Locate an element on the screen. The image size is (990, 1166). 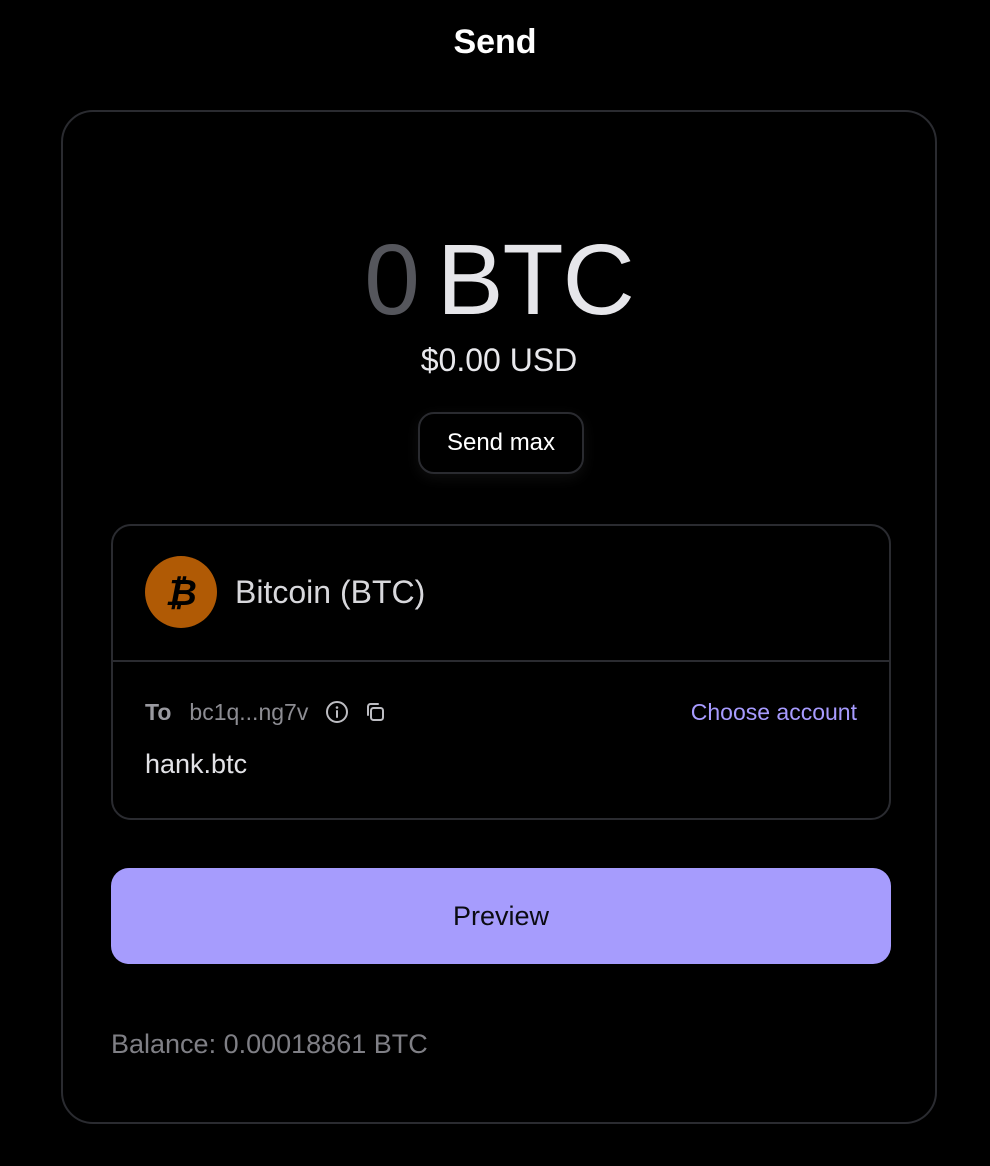
asset-name: Bitcoin (BTC) is located at coordinates (330, 592).